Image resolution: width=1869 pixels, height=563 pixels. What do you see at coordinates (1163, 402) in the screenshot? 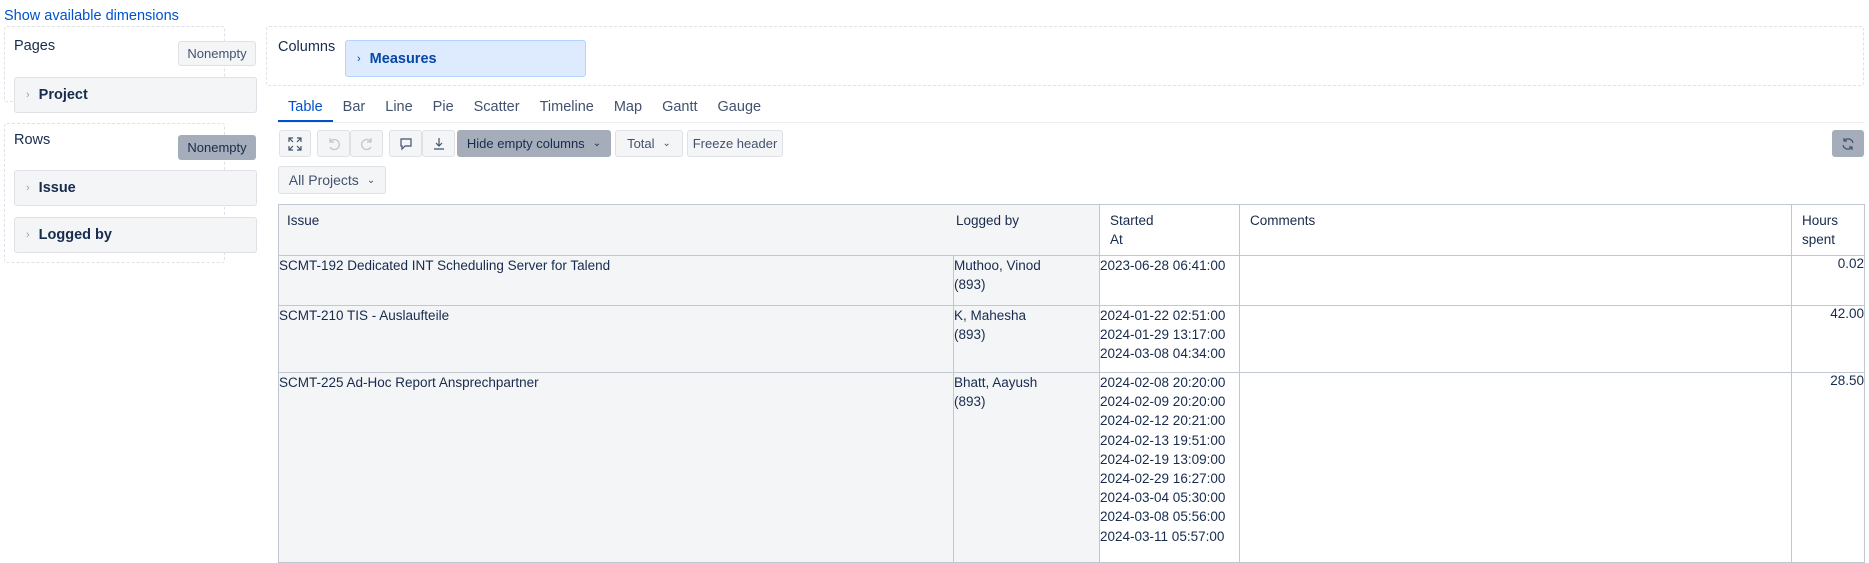
I see `started-at-value: 2024-02-09 20:20:00` at bounding box center [1163, 402].